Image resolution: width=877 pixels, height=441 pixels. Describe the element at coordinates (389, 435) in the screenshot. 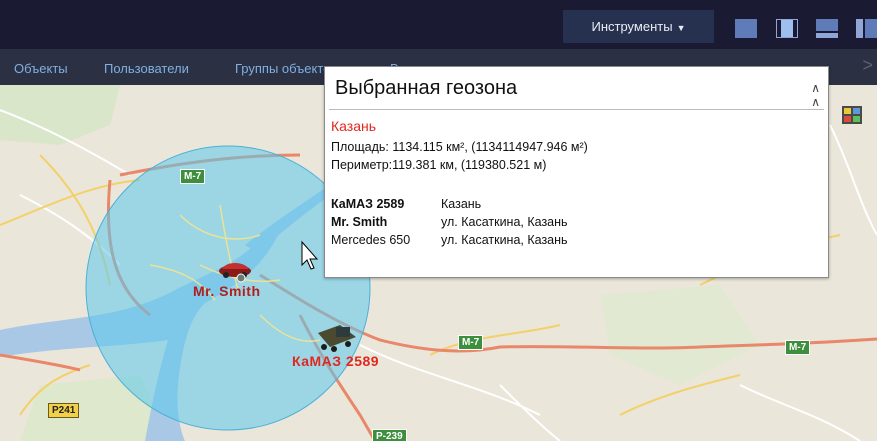

I see `road-label-p239: P-239` at that location.